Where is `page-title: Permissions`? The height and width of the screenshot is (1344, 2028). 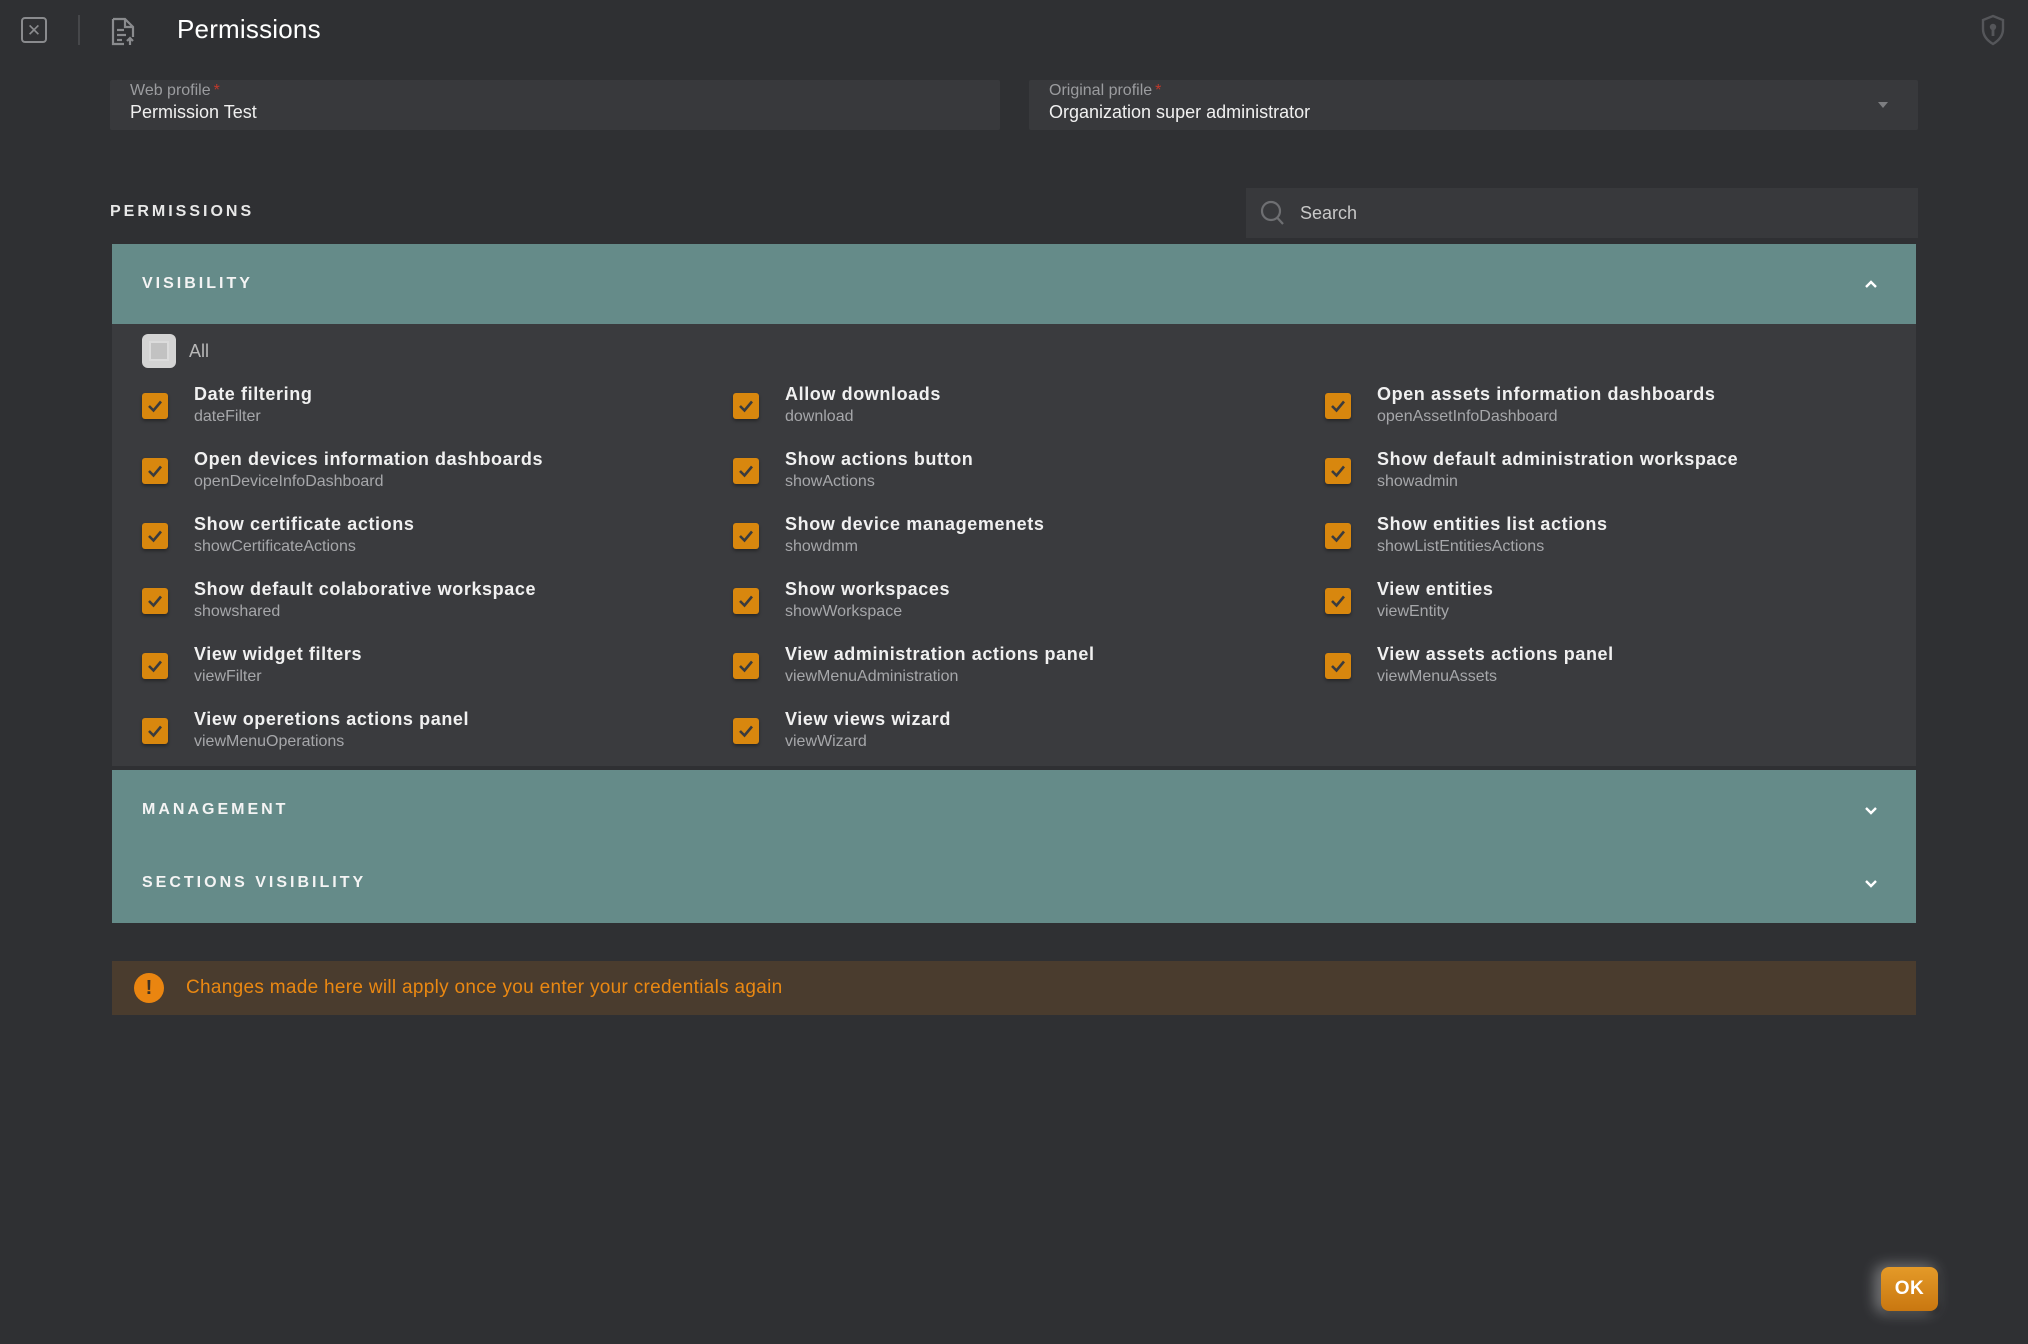
page-title: Permissions is located at coordinates (249, 29).